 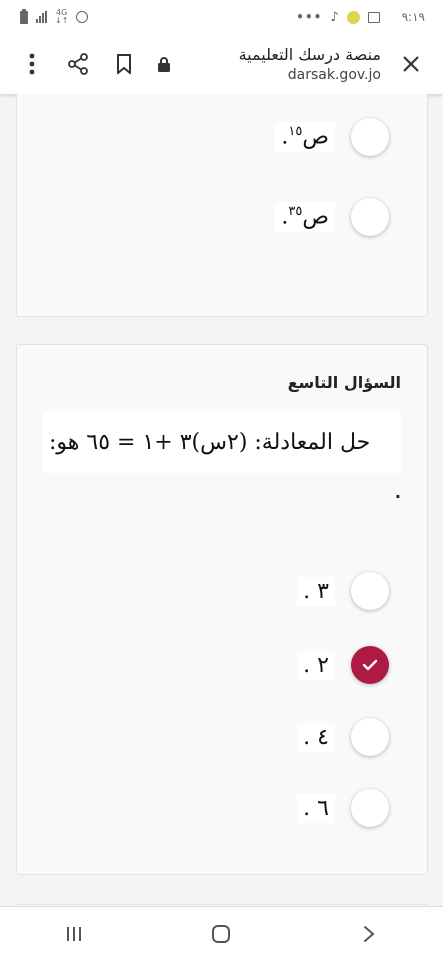 I want to click on battery-icon, so click(x=24, y=16).